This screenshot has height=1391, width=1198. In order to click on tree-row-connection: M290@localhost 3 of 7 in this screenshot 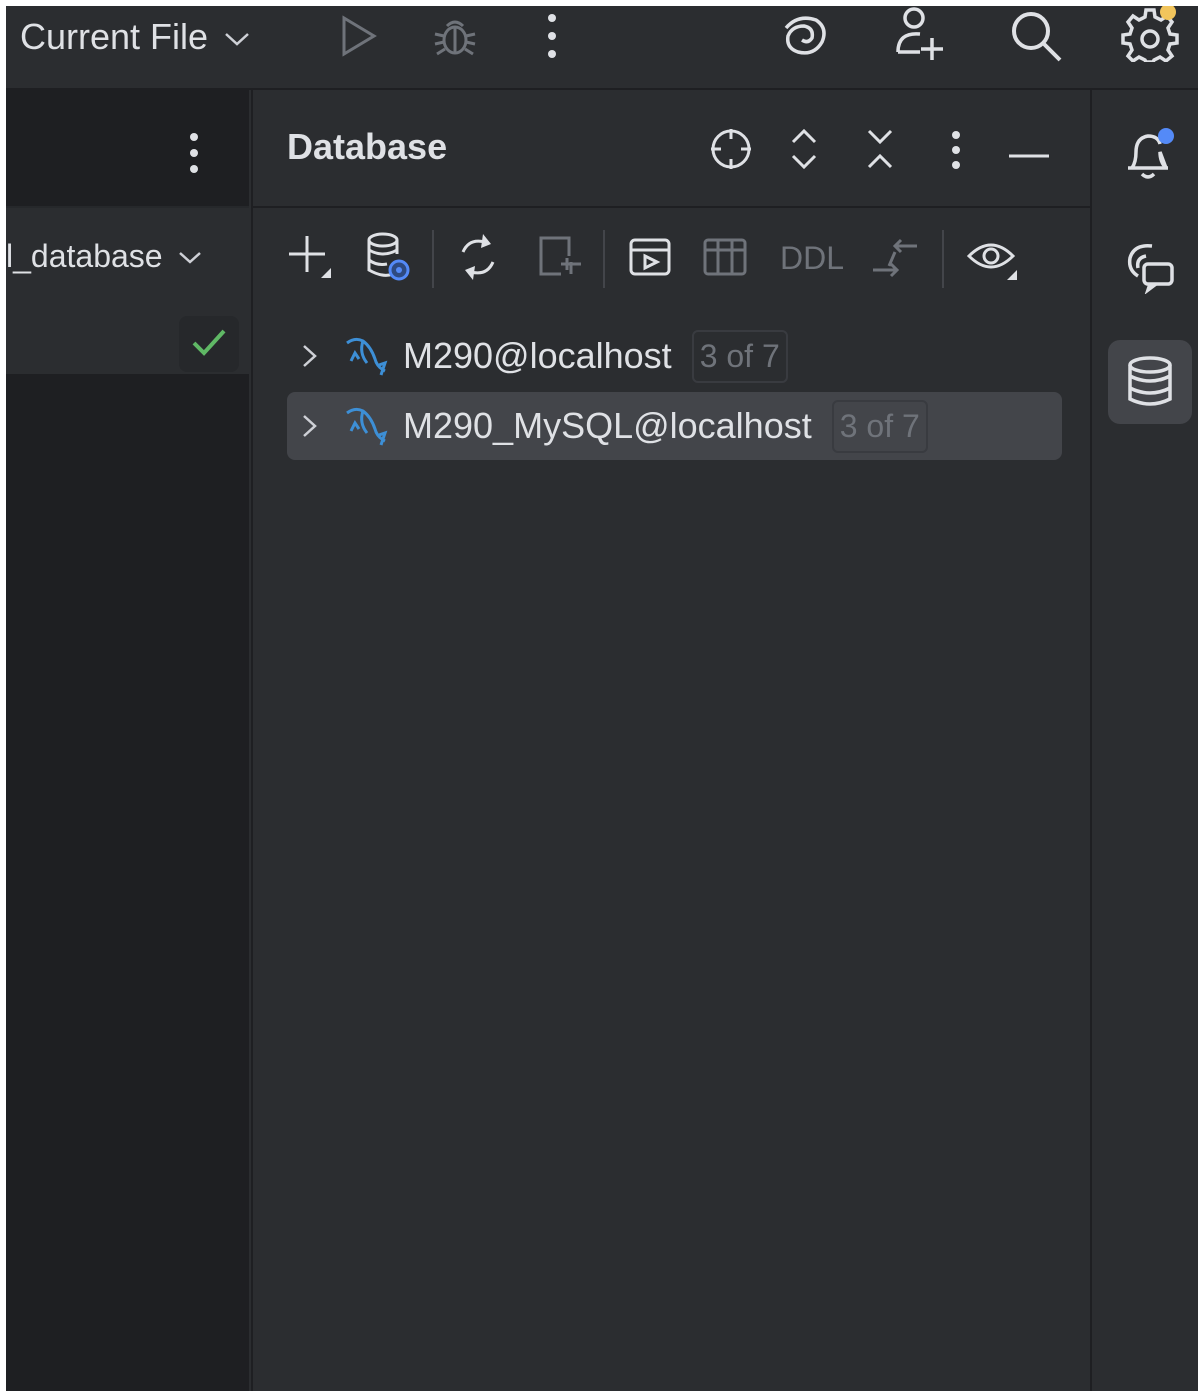, I will do `click(674, 356)`.